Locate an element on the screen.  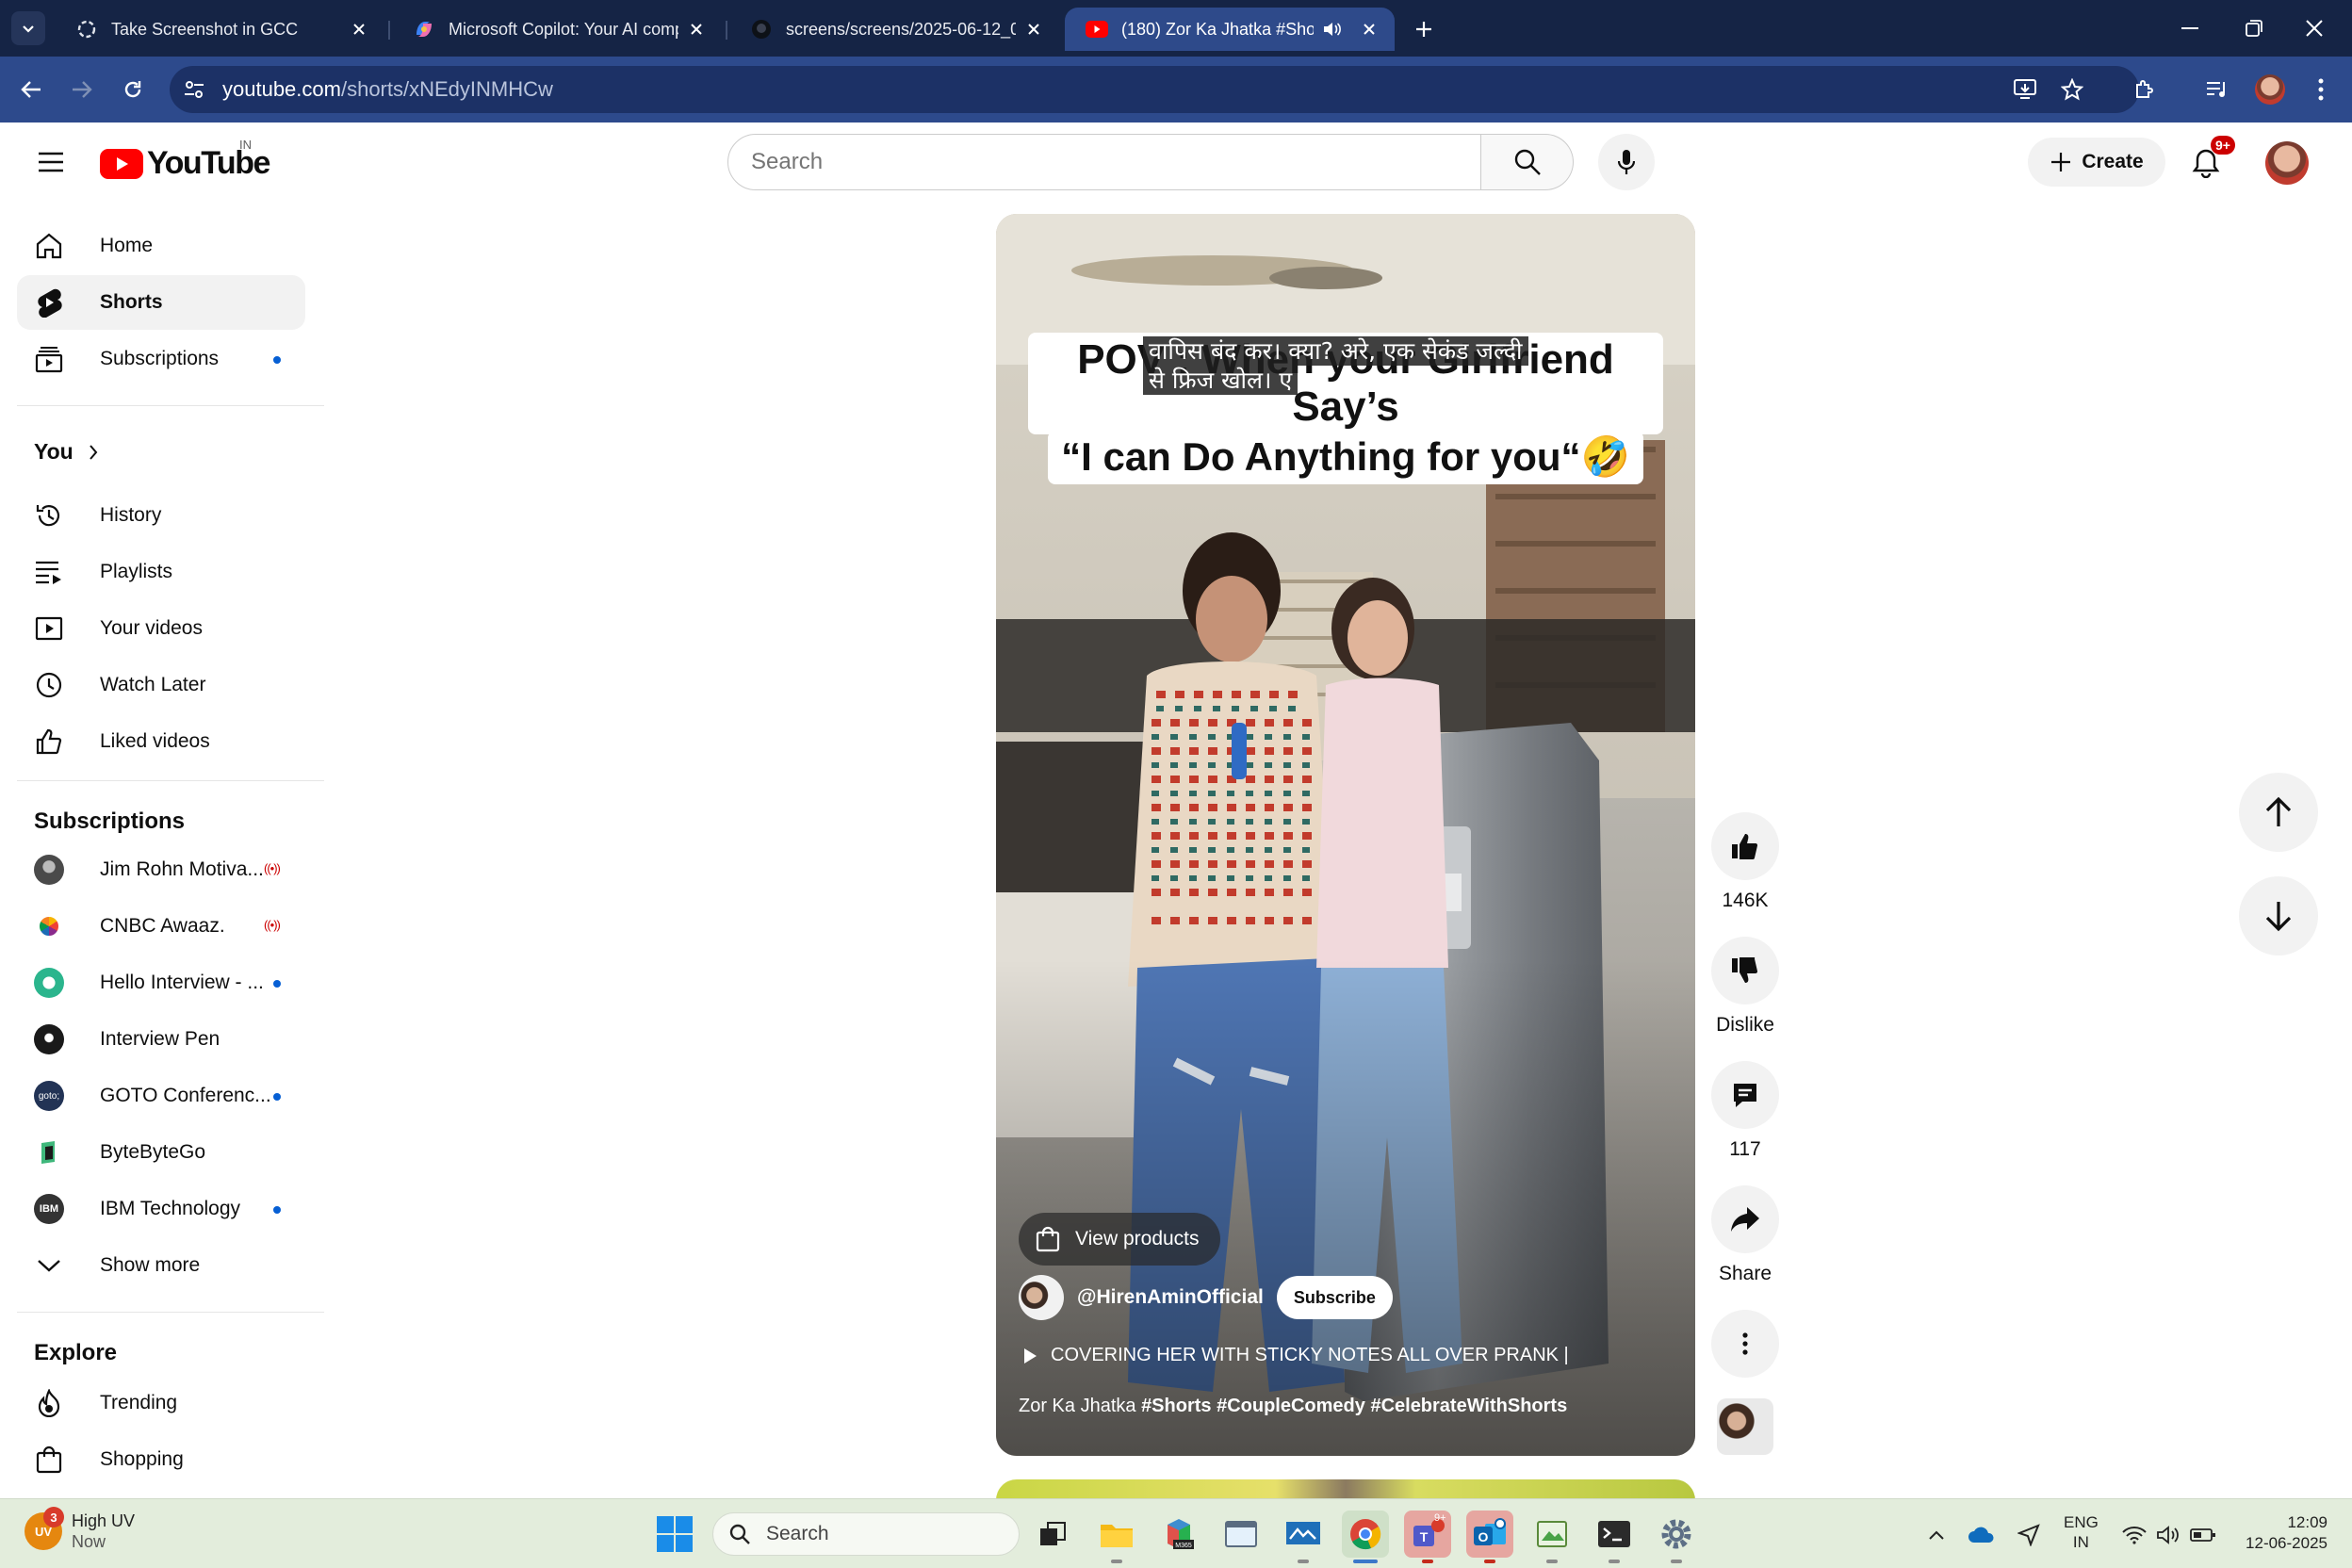
browser-menu-button is located at coordinates (2321, 89).